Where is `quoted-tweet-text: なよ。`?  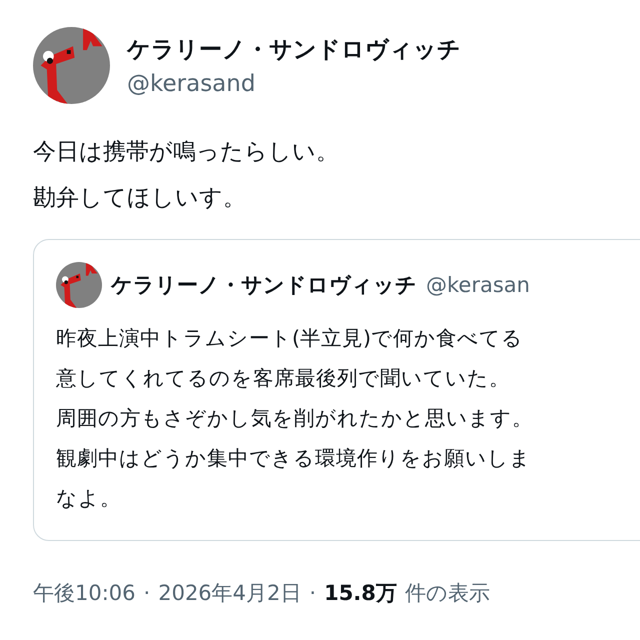
quoted-tweet-text: なよ。 is located at coordinates (88, 498).